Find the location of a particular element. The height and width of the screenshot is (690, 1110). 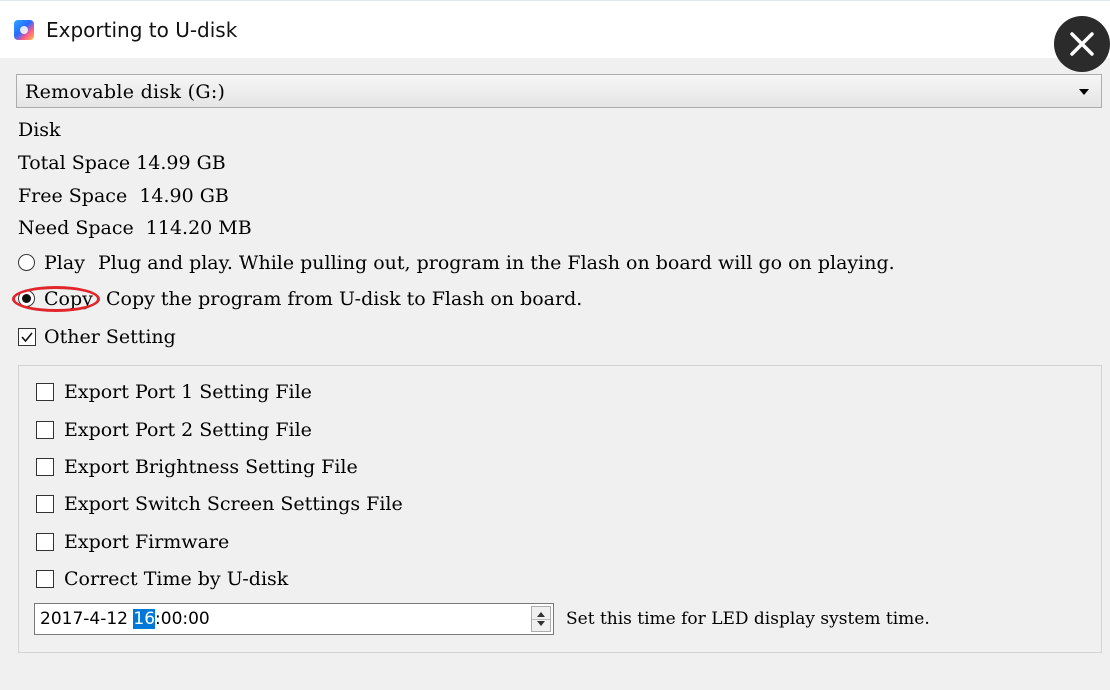

setting-item-port2: Export Port 2 Setting File is located at coordinates (196, 430).